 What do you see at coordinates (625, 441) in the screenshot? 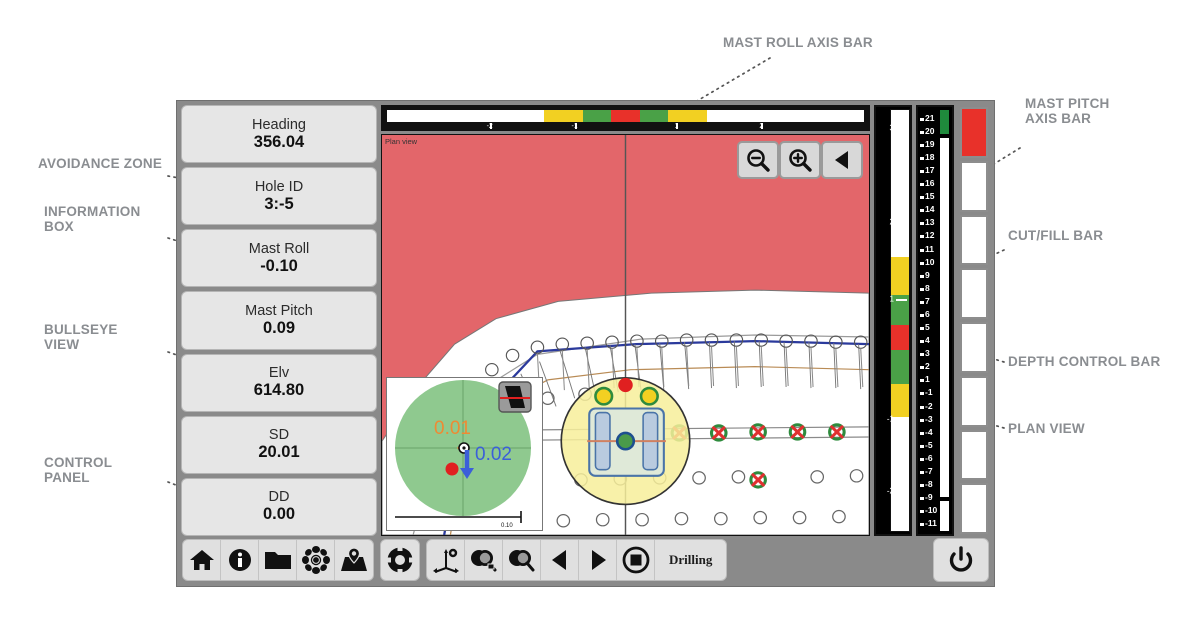
I see `rig-center-marker` at bounding box center [625, 441].